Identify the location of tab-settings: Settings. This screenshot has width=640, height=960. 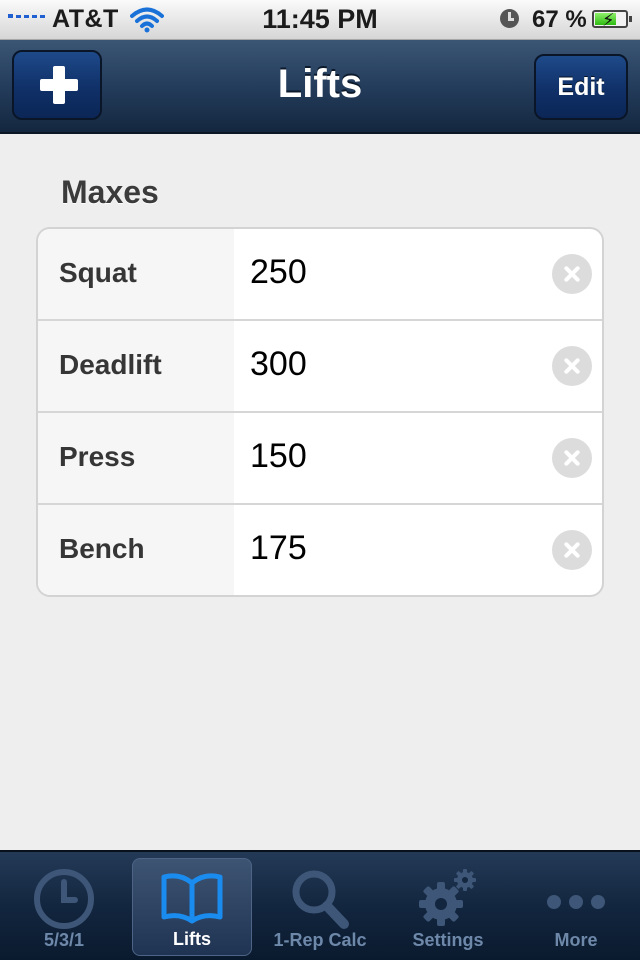
(448, 907).